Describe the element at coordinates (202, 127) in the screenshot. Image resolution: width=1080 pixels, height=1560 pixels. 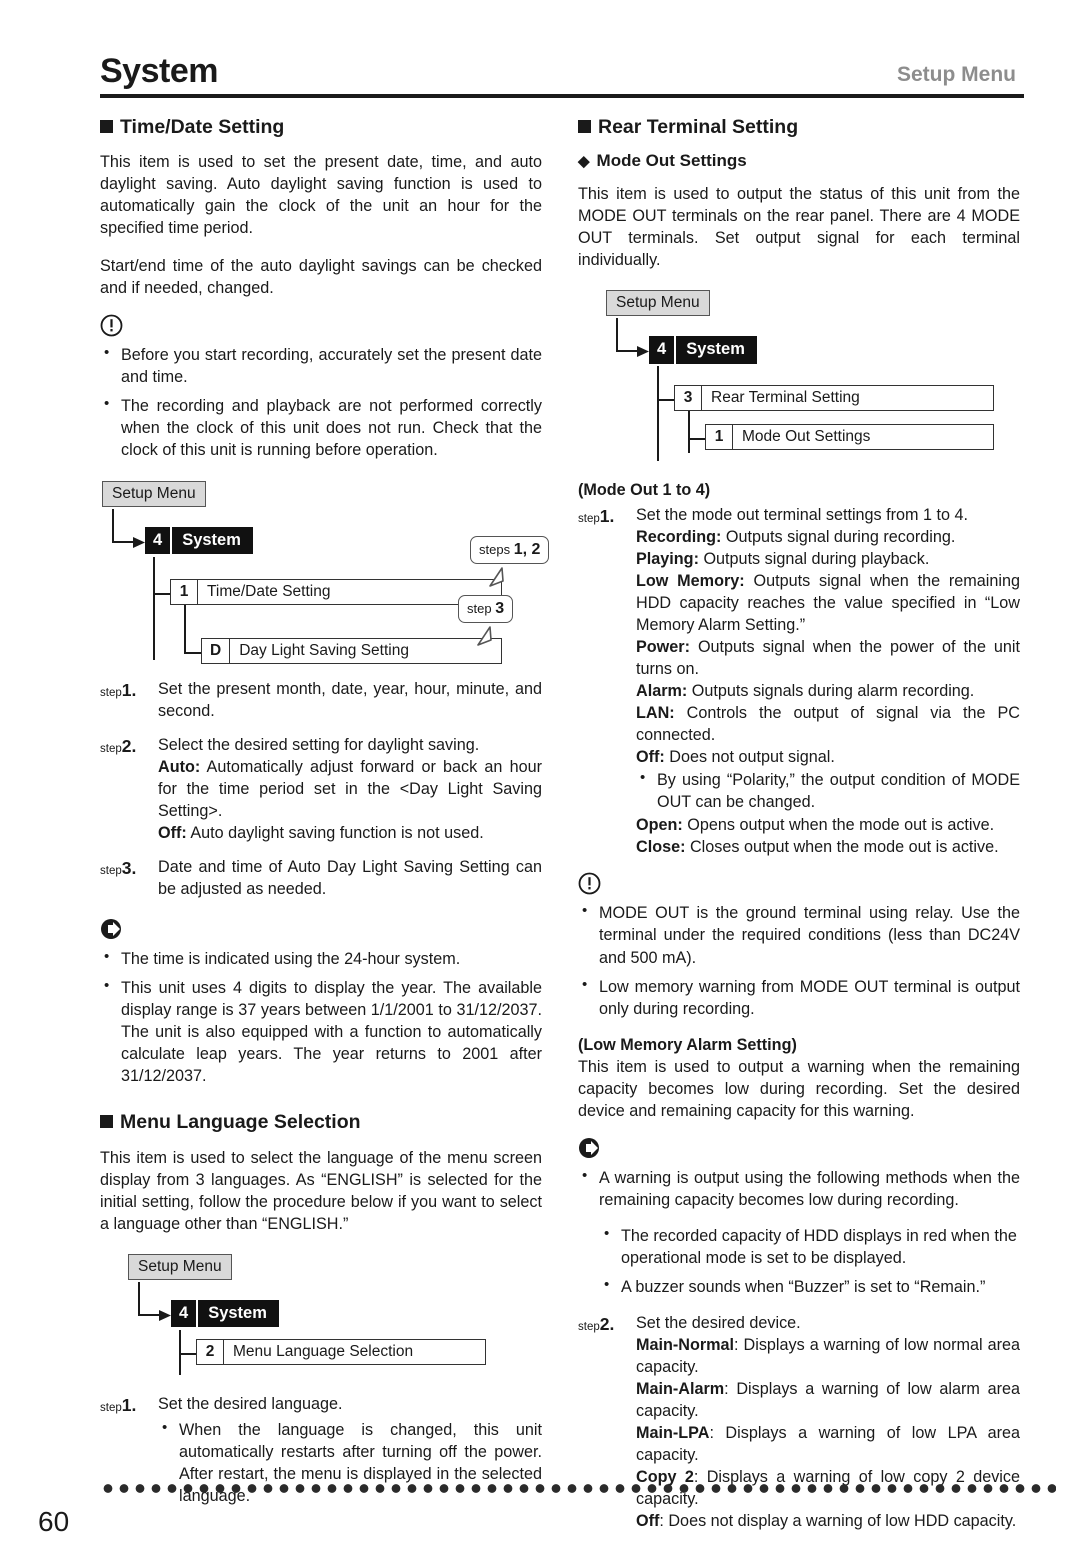
I see `section-heading-label: Time/Date Setting` at that location.